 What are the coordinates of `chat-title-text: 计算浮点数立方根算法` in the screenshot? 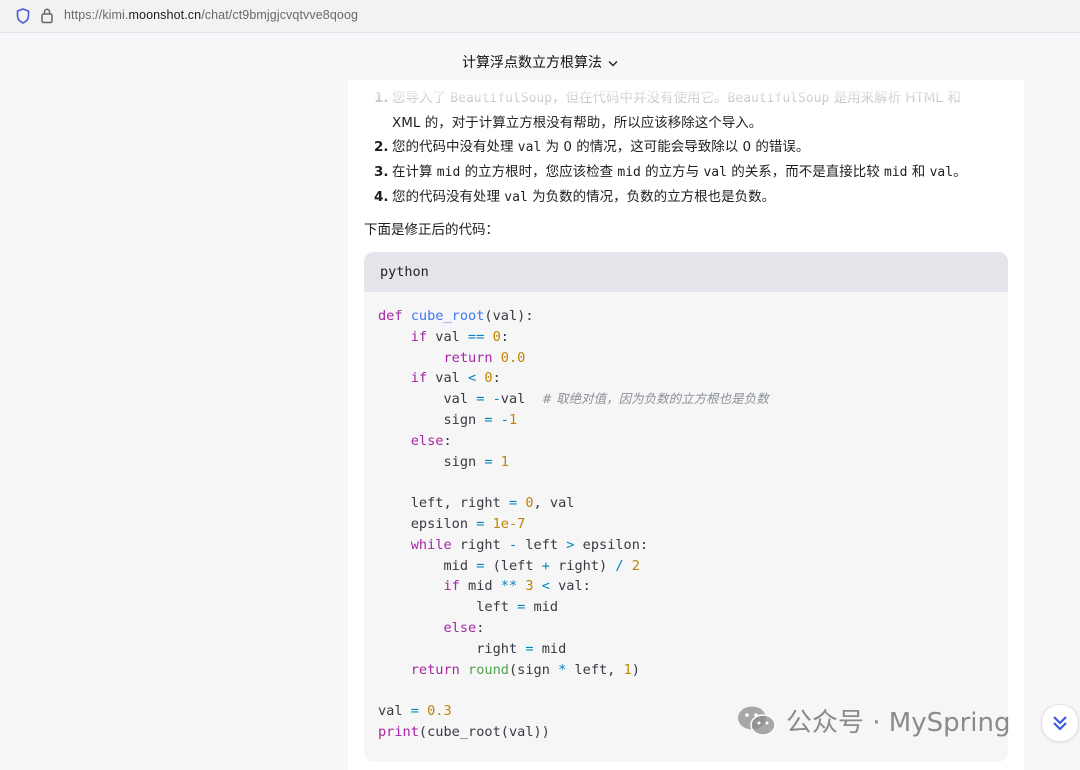 It's located at (532, 63).